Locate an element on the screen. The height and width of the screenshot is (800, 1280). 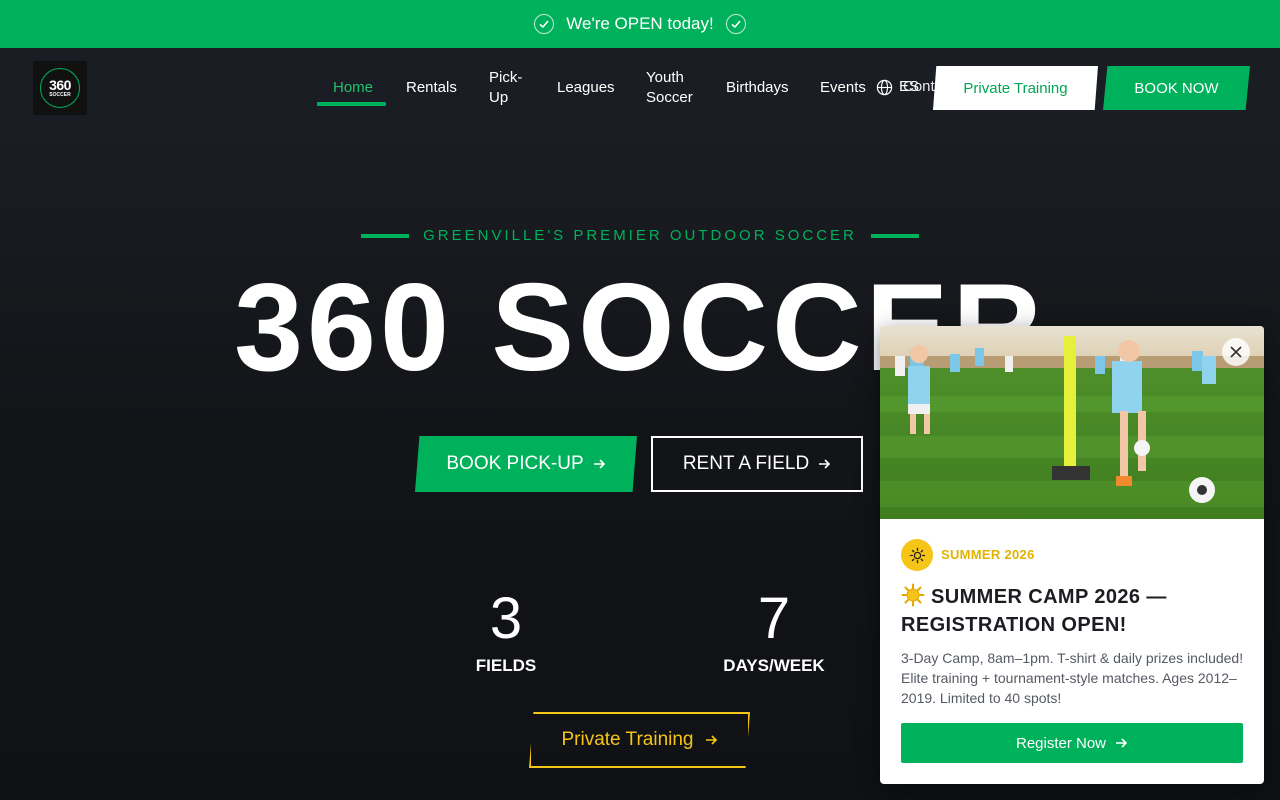
open-banner: We're OPEN today! is located at coordinates (640, 24).